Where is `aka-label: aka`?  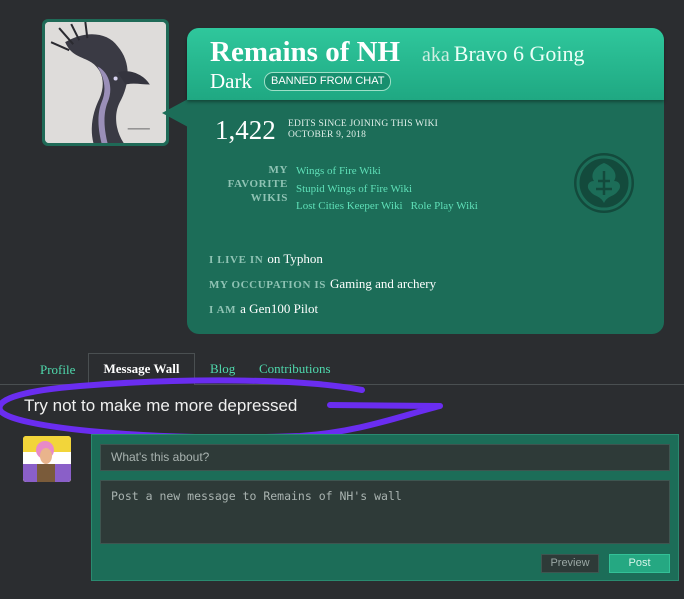 aka-label: aka is located at coordinates (436, 55).